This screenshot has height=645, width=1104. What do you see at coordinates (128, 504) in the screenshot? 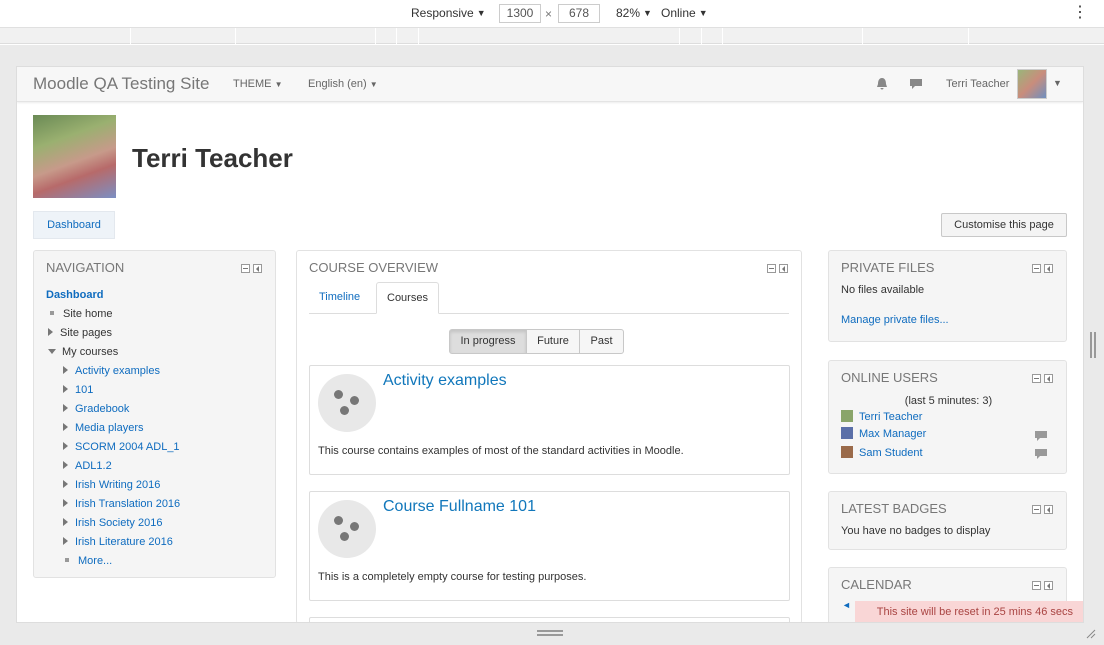
I see `nav-item-label: Irish Translation 2016` at bounding box center [128, 504].